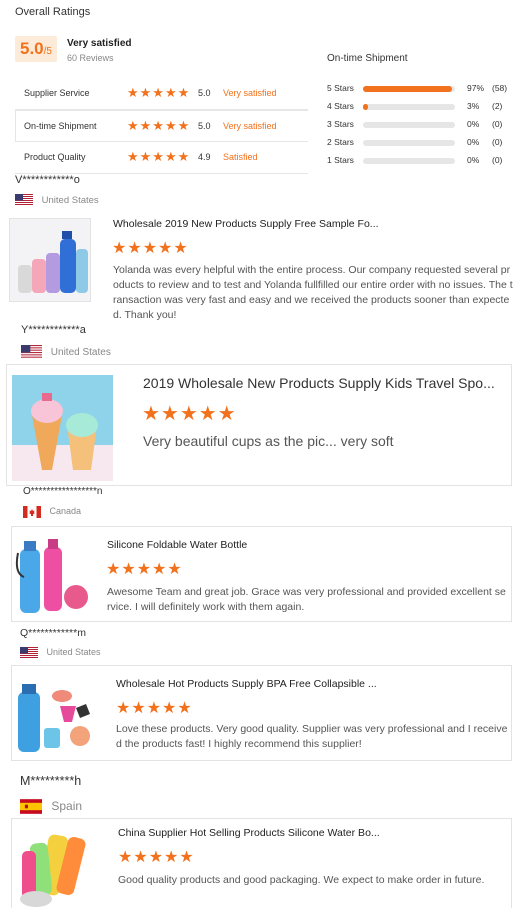 The height and width of the screenshot is (908, 531). What do you see at coordinates (204, 157) in the screenshot?
I see `rating-score: 4.9` at bounding box center [204, 157].